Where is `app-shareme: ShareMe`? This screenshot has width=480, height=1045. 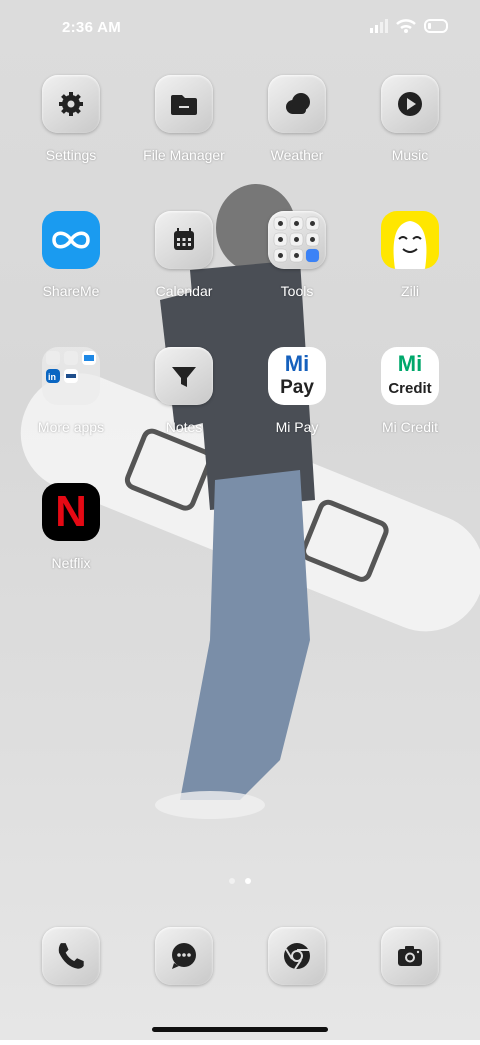
app-shareme: ShareMe is located at coordinates (71, 255).